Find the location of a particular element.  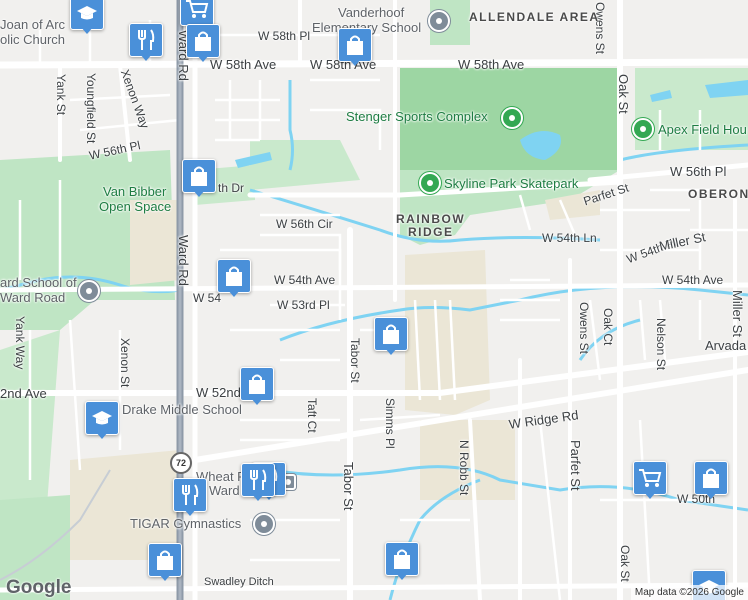

apex-park is located at coordinates (691, 109).